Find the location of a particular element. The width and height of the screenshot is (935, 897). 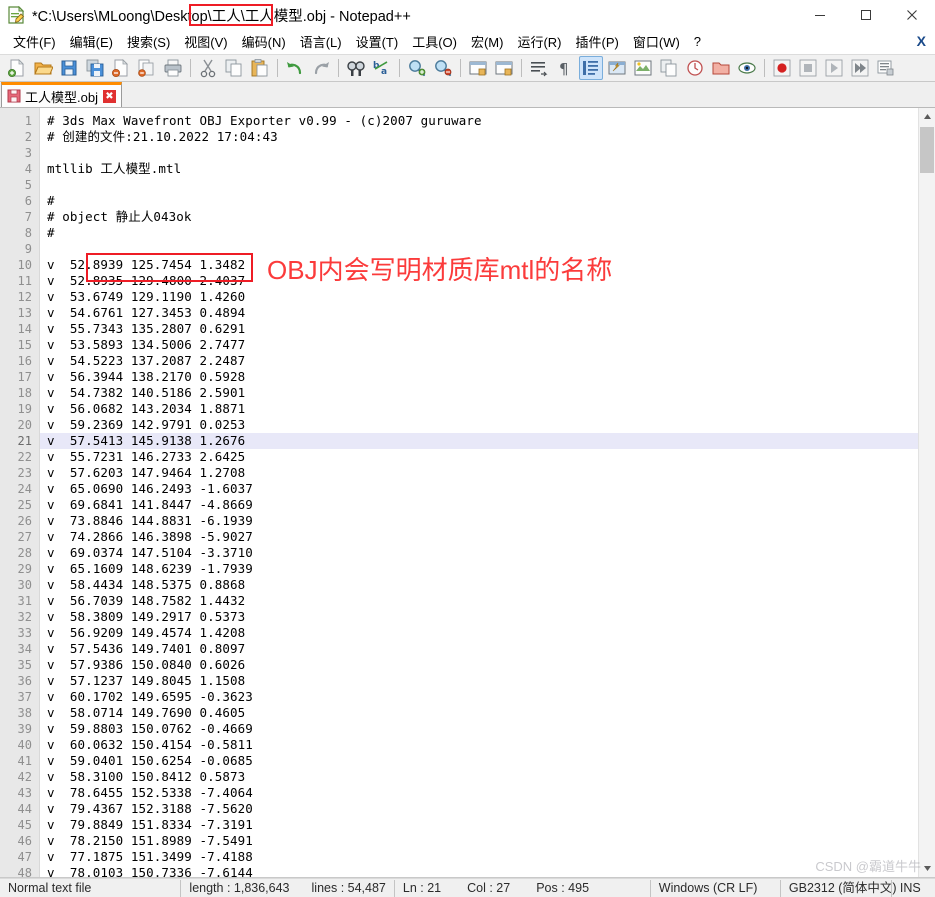

run-multiple-times-icon is located at coordinates (860, 68).